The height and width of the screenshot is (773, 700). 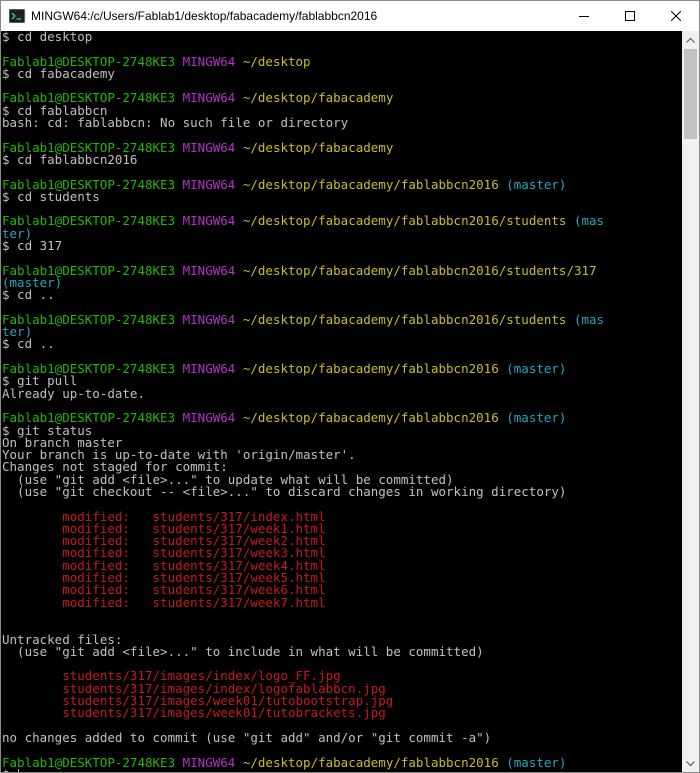 What do you see at coordinates (164, 602) in the screenshot?
I see `terminal-text: modified: students/317/week7.html` at bounding box center [164, 602].